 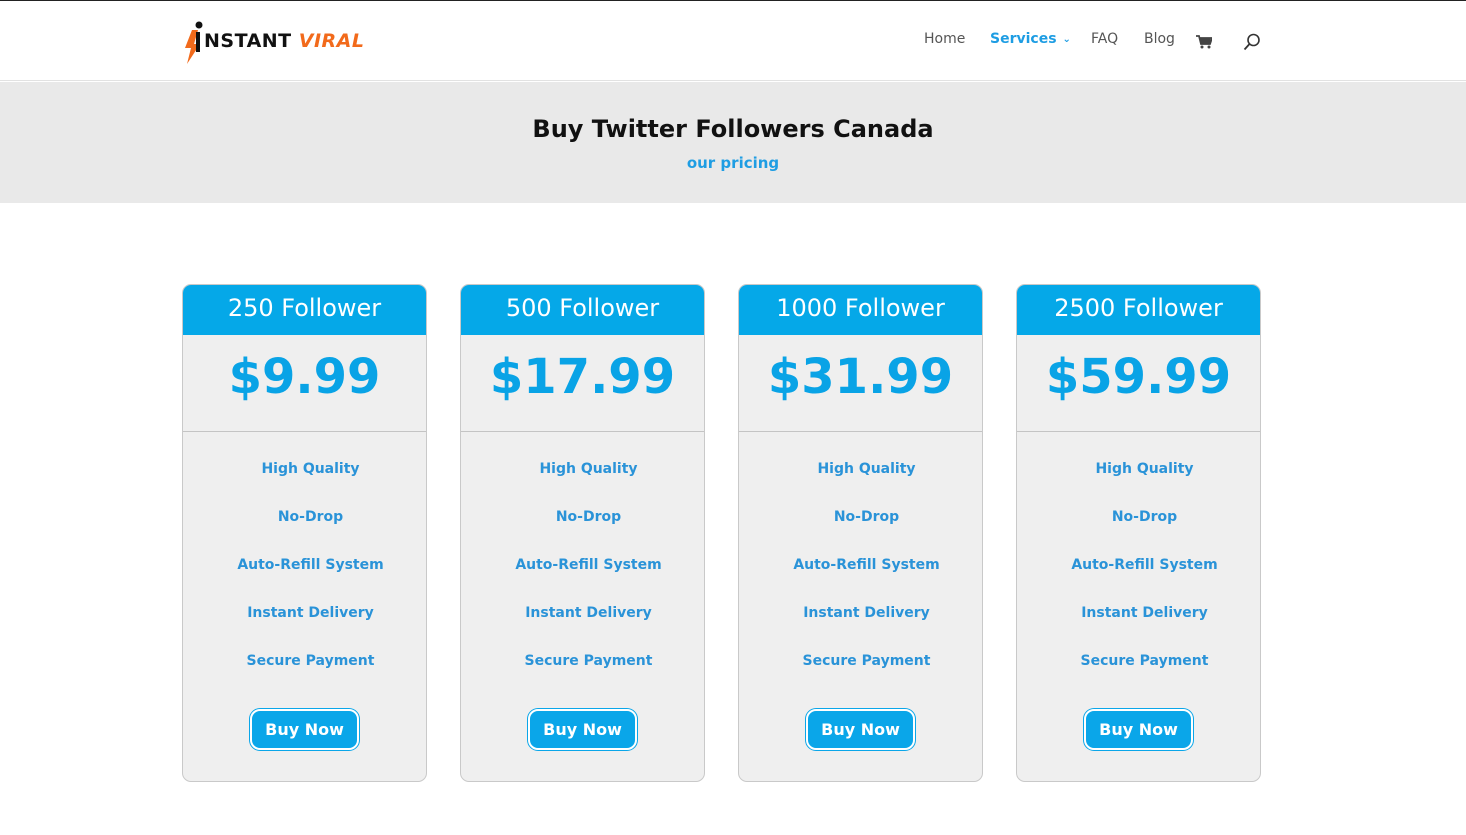 I want to click on search-icon, so click(x=1252, y=42).